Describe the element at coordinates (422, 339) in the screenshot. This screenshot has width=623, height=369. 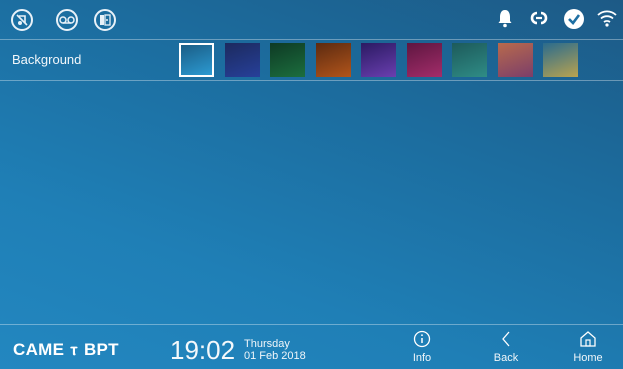
I see `info-icon` at that location.